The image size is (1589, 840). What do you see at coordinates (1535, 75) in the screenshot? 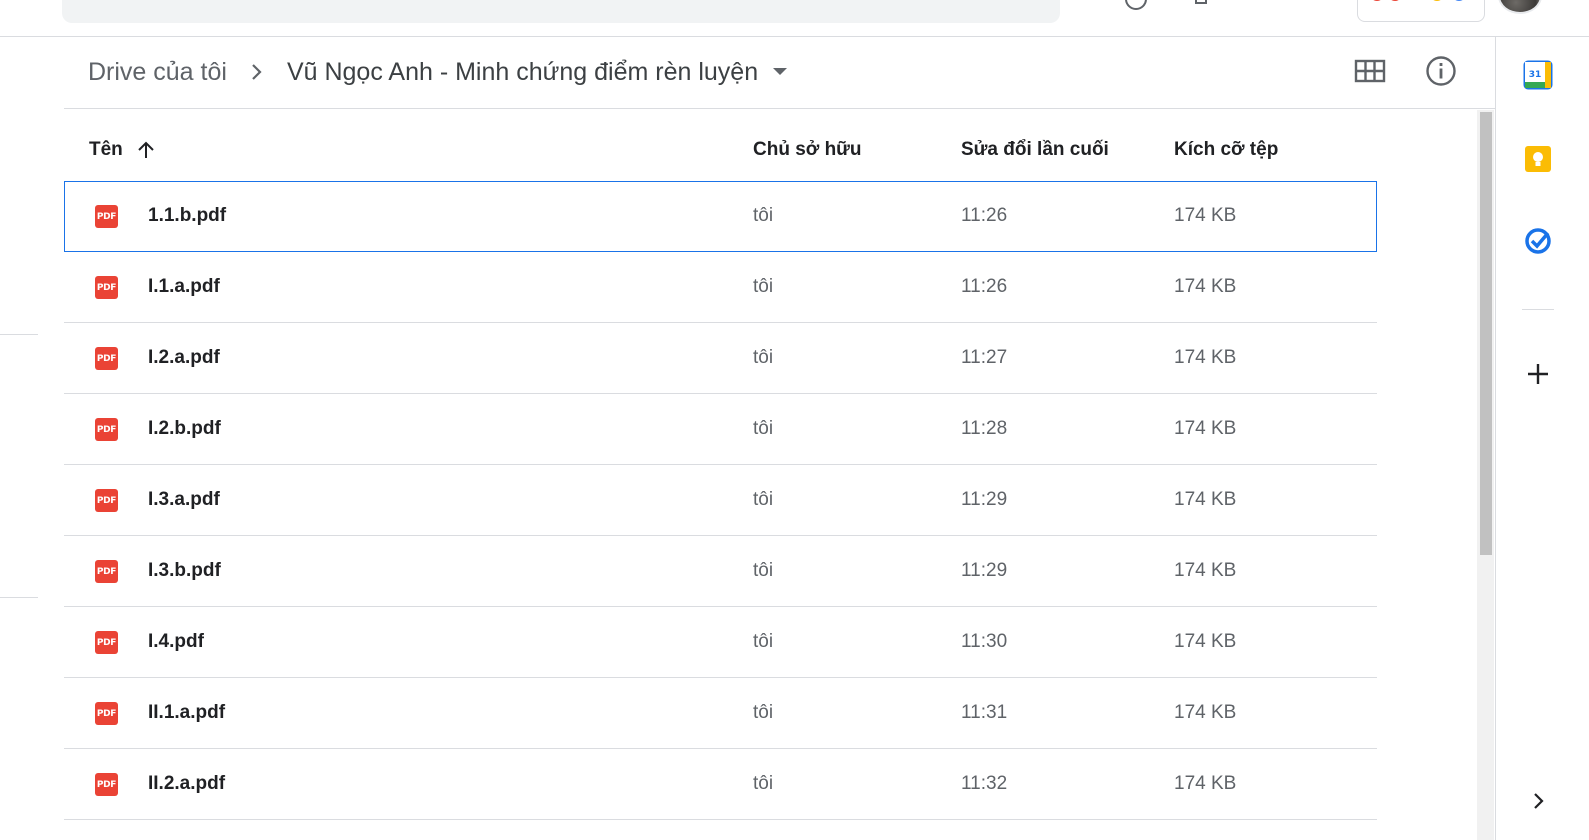
I see `svg-text: 31` at bounding box center [1535, 75].